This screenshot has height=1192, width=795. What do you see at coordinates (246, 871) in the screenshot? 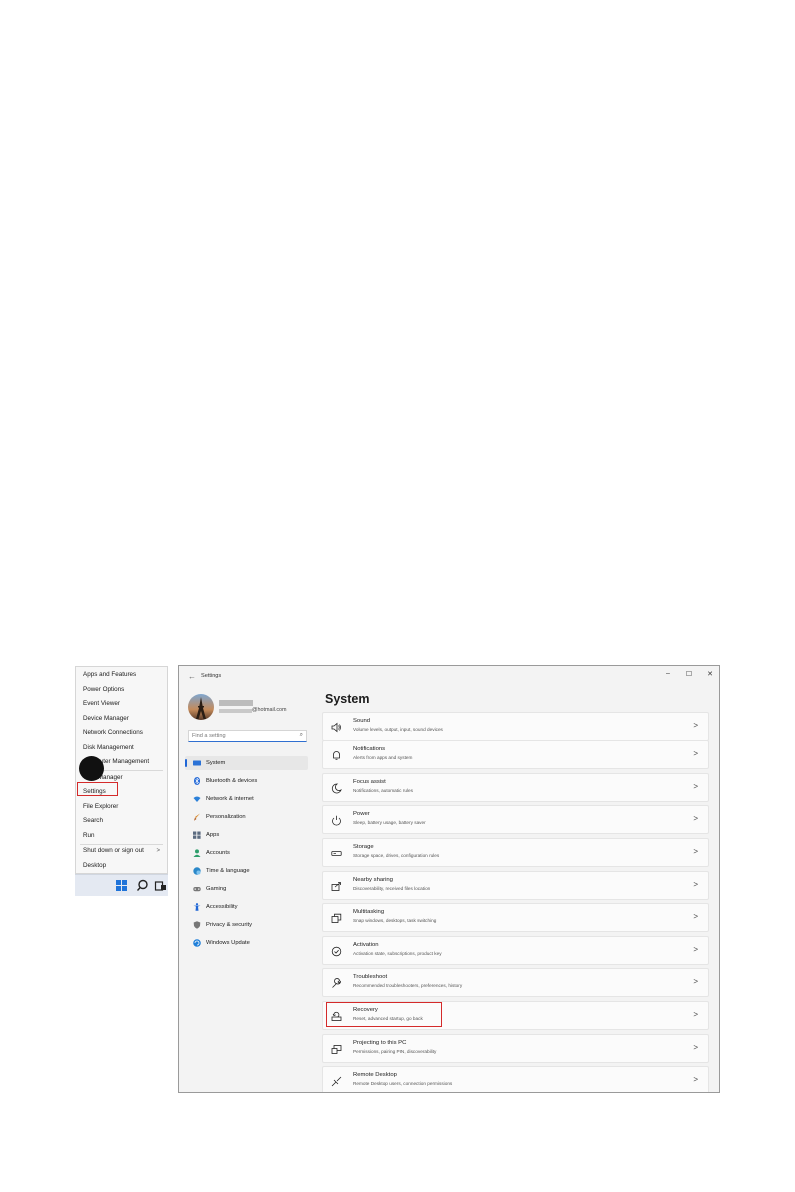
I see `nav-item-time-language: Time & language` at bounding box center [246, 871].